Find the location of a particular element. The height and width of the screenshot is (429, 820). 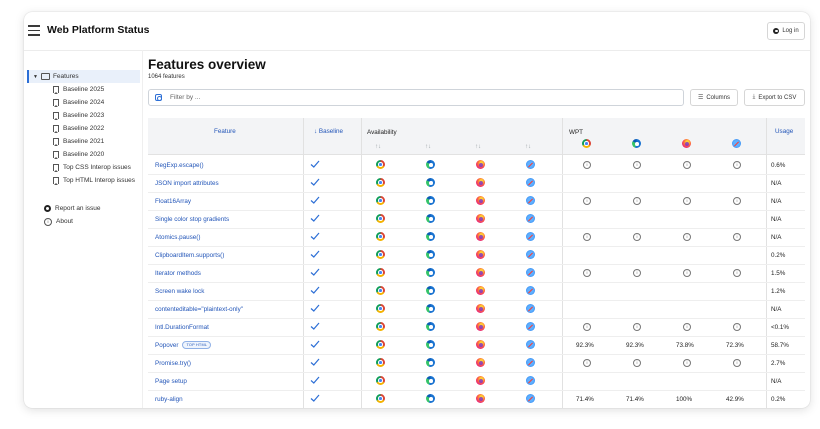

table-row: ruby-align 71.4% 71.4% 100% 42.9% 0.2% is located at coordinates (476, 399).